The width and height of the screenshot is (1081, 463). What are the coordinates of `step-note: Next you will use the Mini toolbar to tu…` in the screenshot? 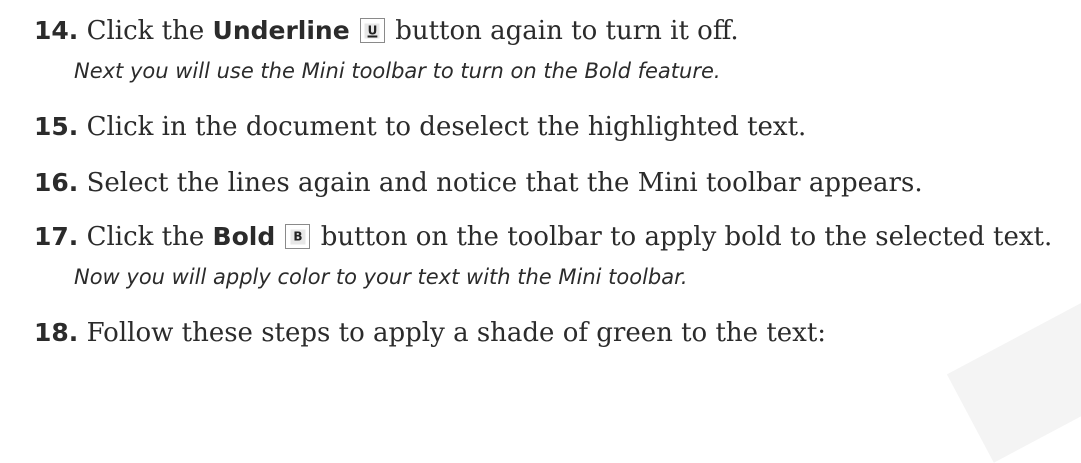 It's located at (397, 71).